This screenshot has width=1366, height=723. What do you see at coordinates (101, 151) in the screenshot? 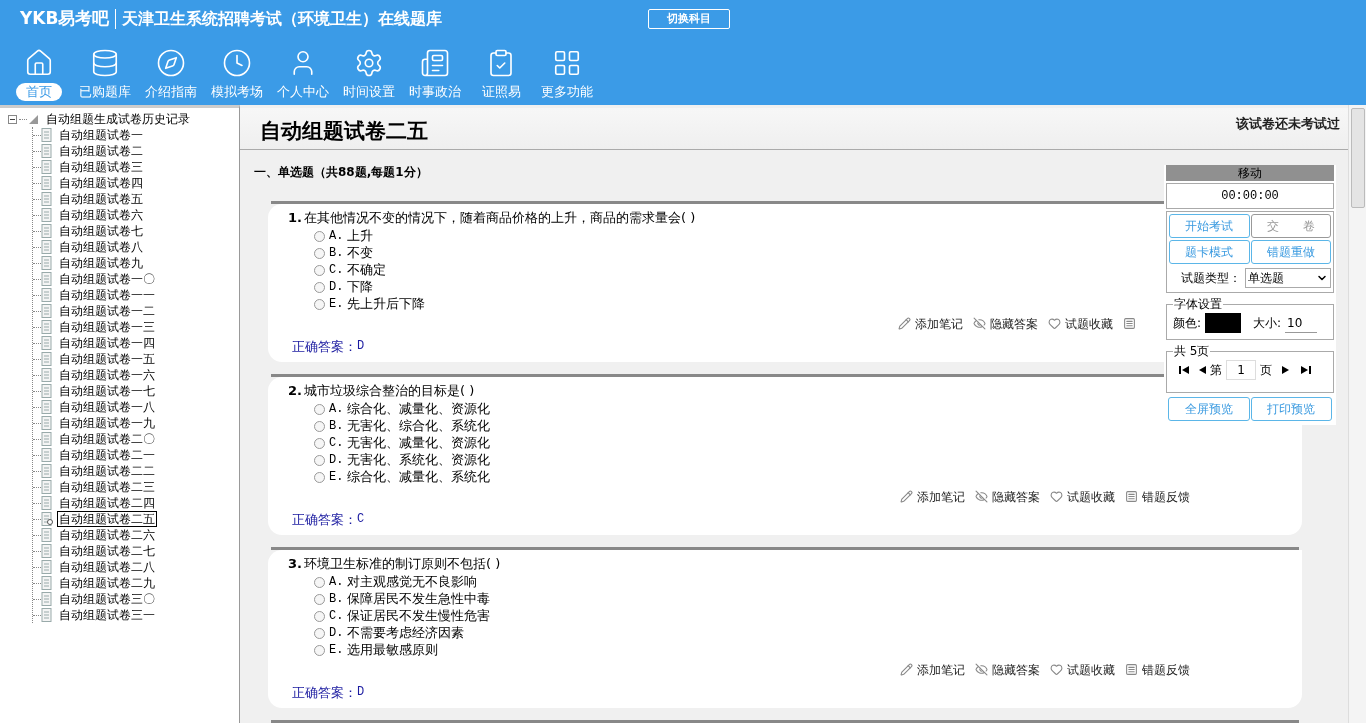
I see `tree-item: 自动组题试卷二` at bounding box center [101, 151].